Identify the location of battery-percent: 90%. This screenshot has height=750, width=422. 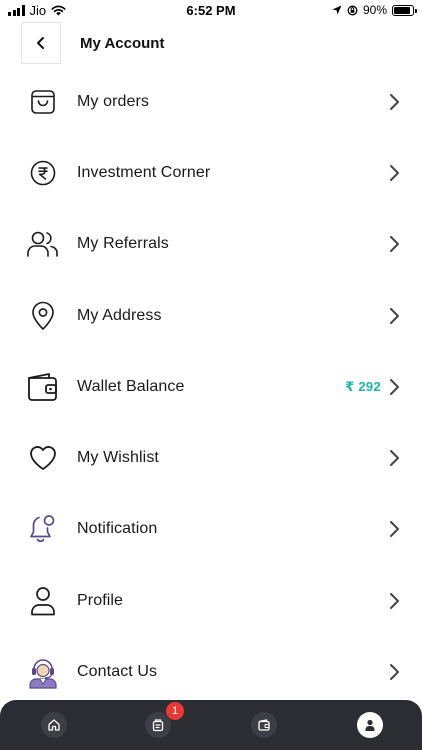
(374, 10).